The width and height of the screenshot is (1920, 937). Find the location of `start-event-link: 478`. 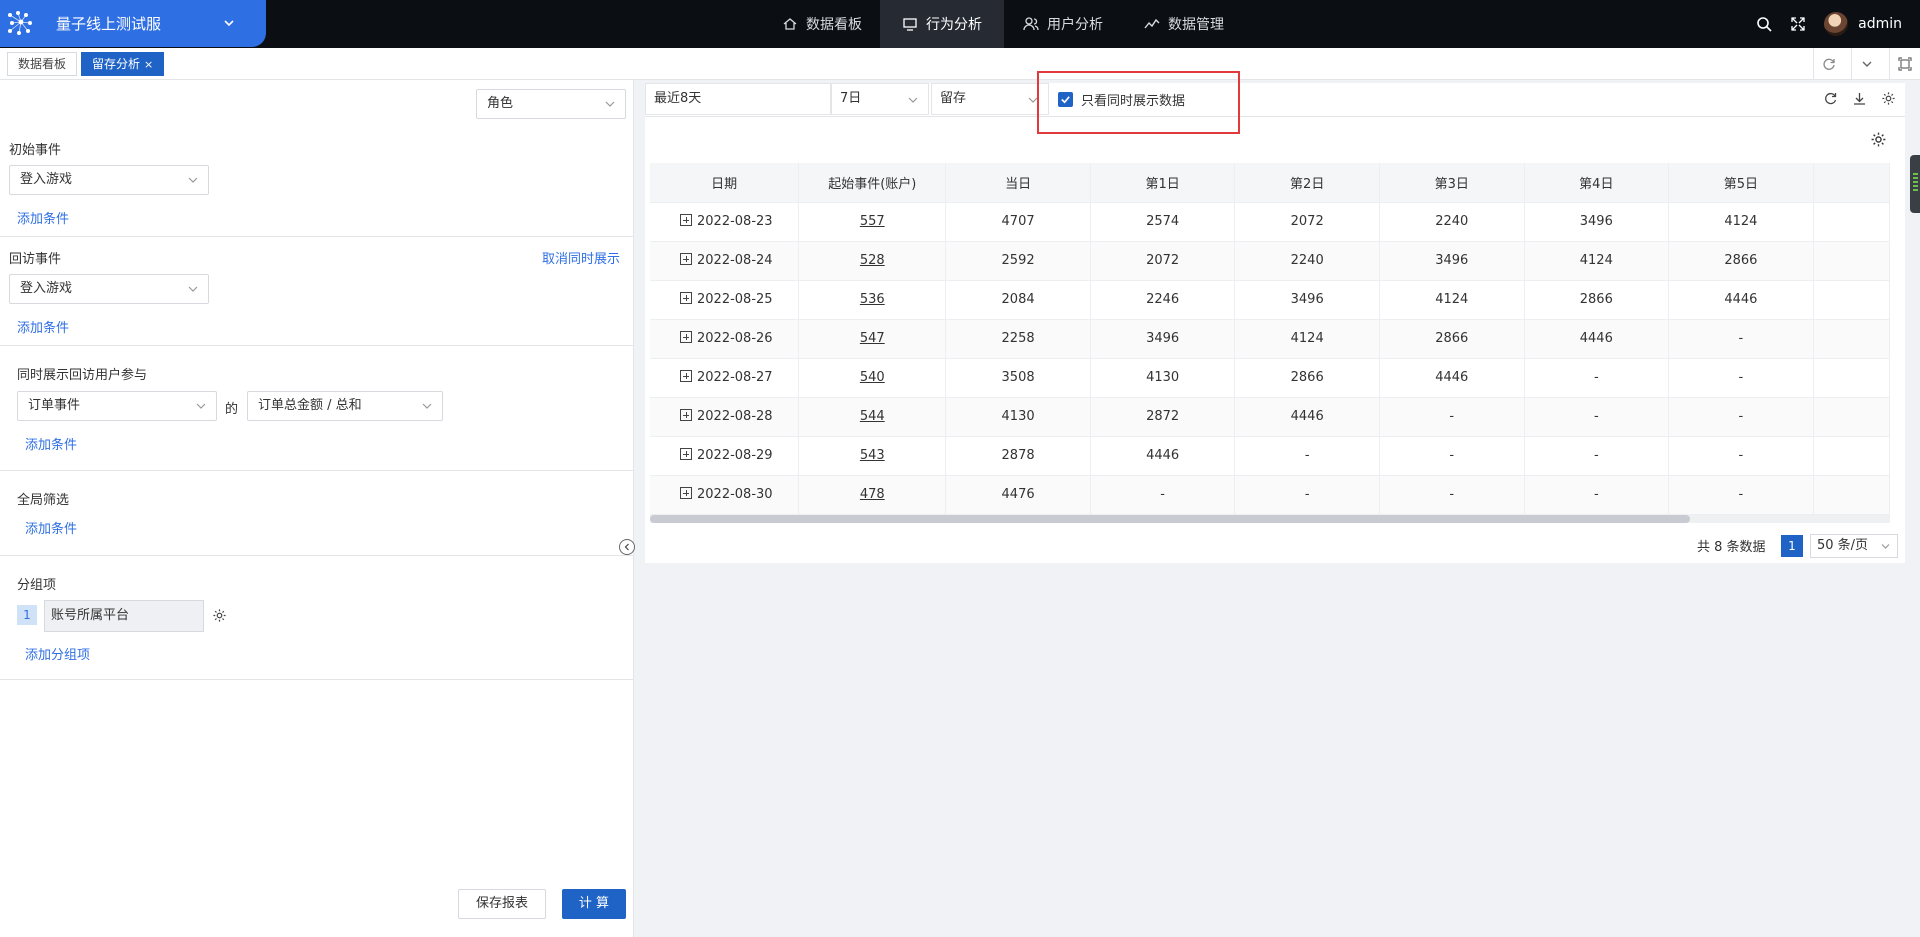

start-event-link: 478 is located at coordinates (872, 494).